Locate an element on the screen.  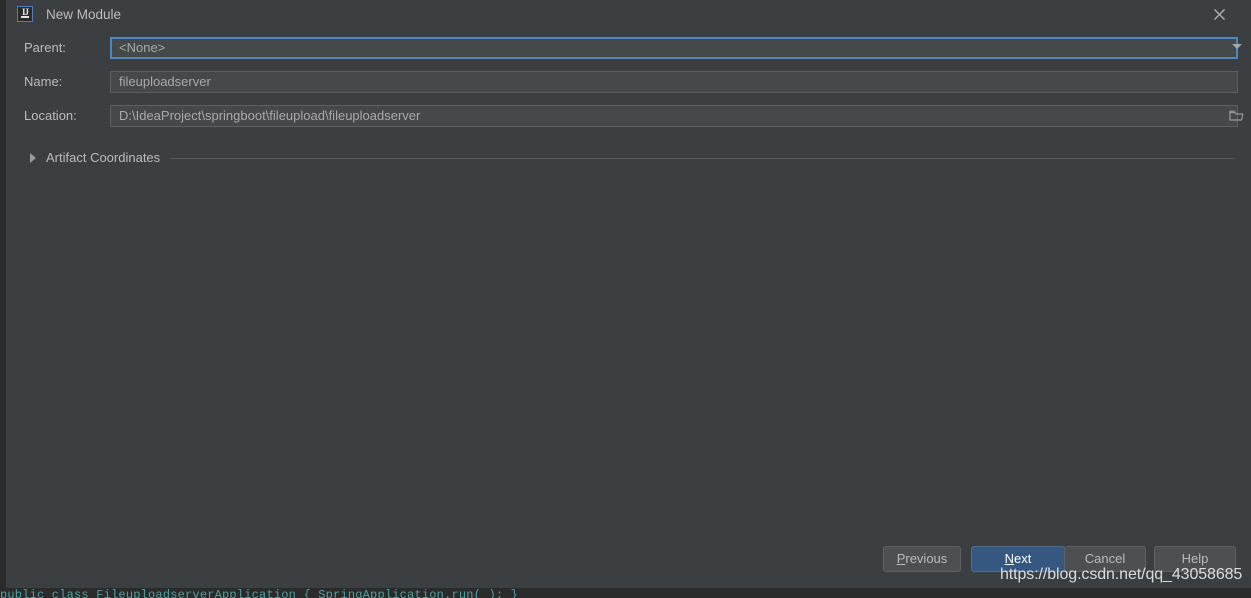
artifact-coordinates-section: Artifact Coordinates is located at coordinates (628, 158).